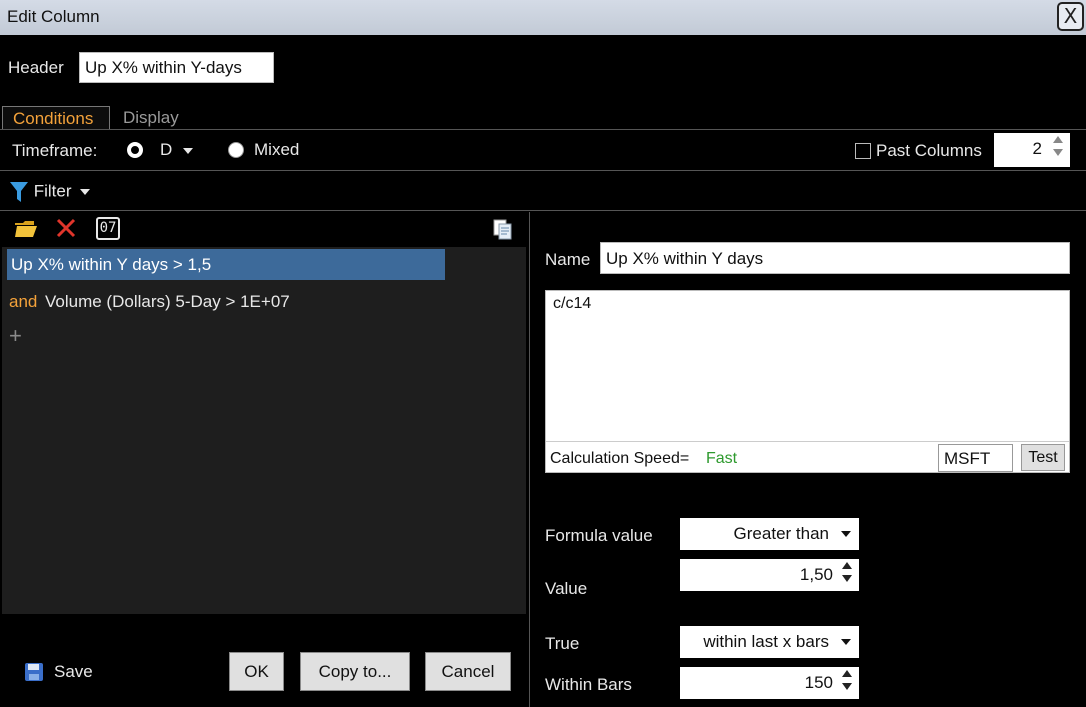  Describe the element at coordinates (277, 149) in the screenshot. I see `timeframe-mixed-label: Mixed` at that location.